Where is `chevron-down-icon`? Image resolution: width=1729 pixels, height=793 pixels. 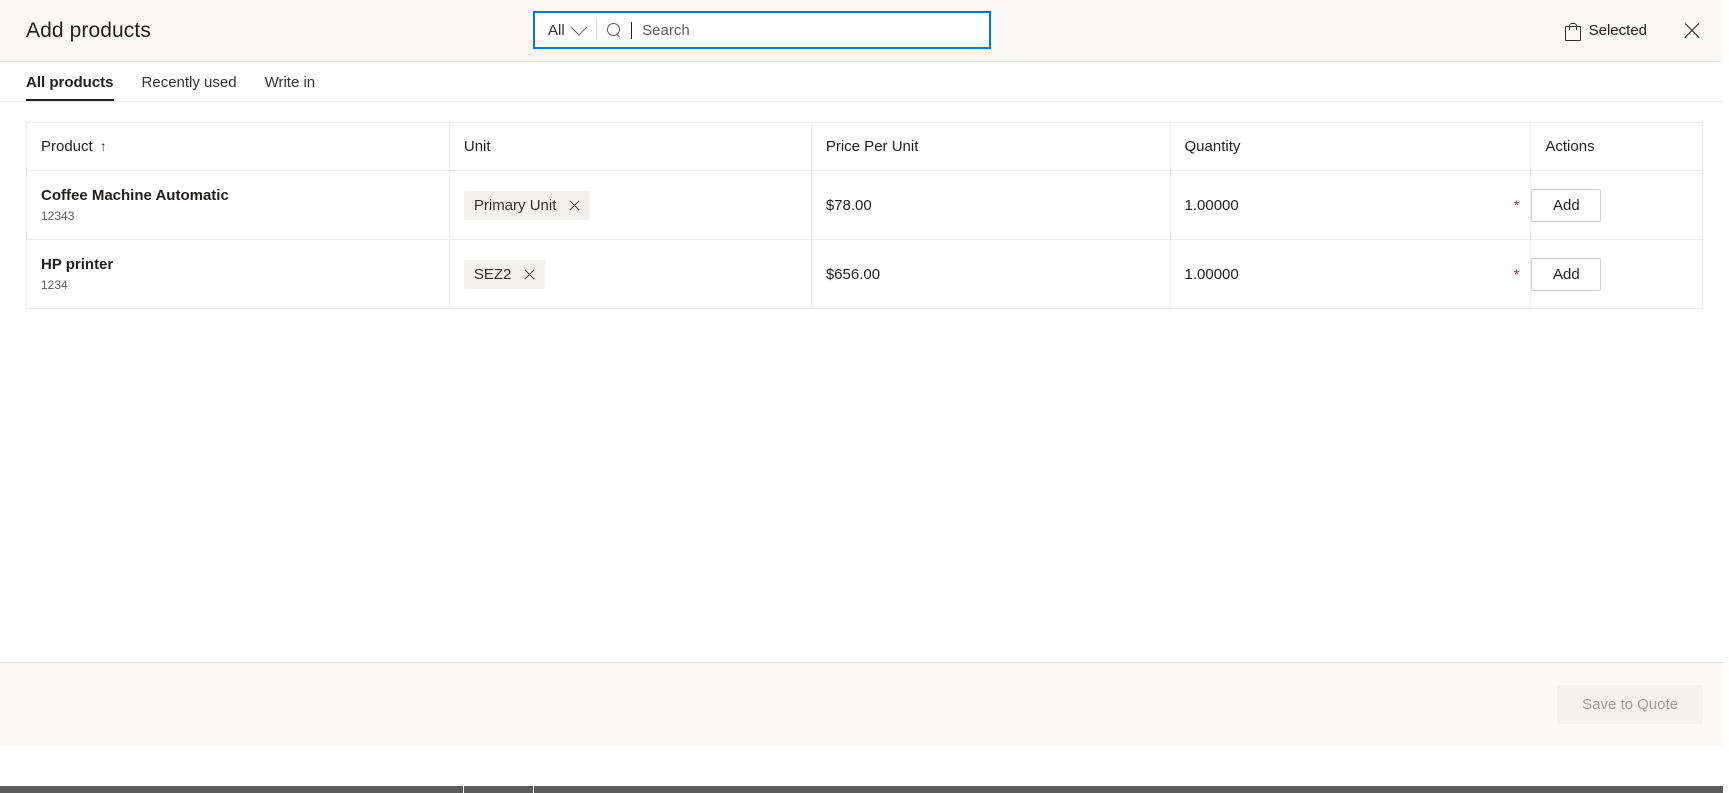 chevron-down-icon is located at coordinates (579, 27).